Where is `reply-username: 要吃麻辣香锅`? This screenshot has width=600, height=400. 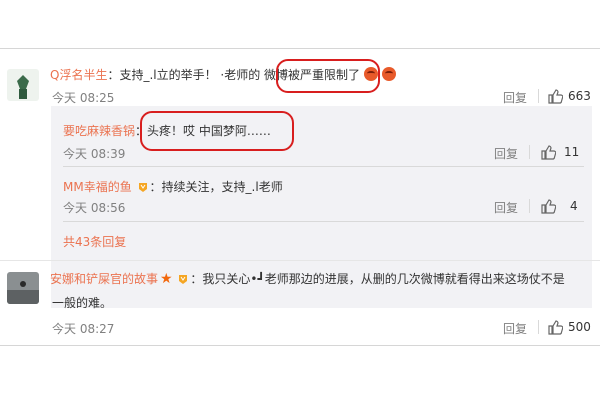
reply-username: 要吃麻辣香锅 is located at coordinates (99, 131).